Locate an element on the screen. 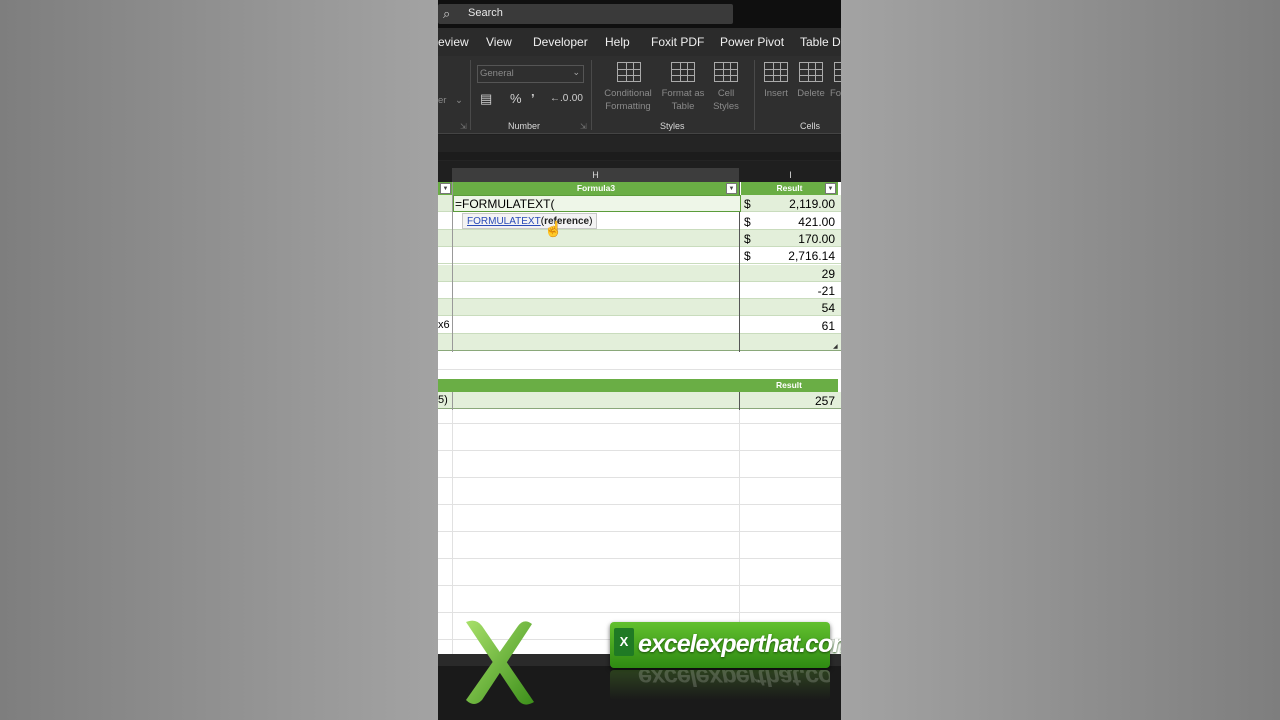 This screenshot has width=1280, height=720. tab-help: Help is located at coordinates (617, 42).